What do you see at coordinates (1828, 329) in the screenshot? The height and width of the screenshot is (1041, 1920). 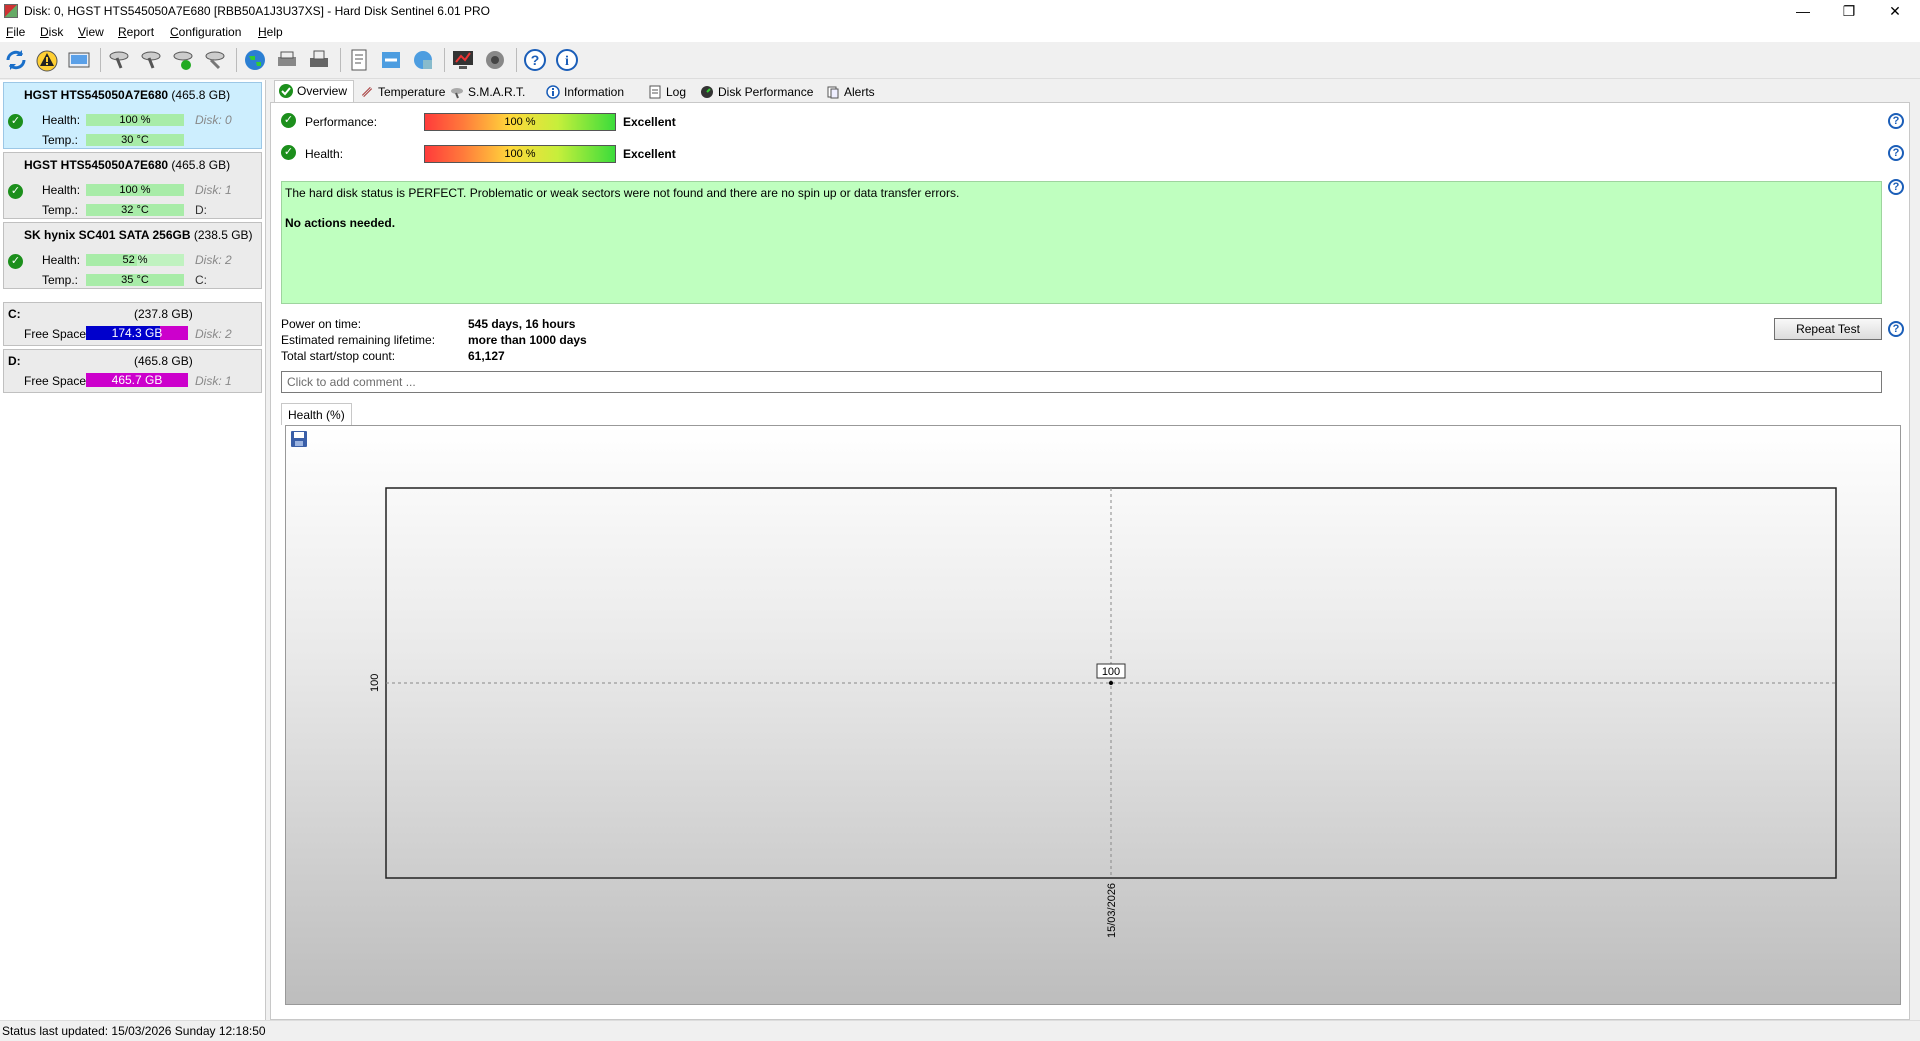 I see `repeat-test-button: Repeat Test` at bounding box center [1828, 329].